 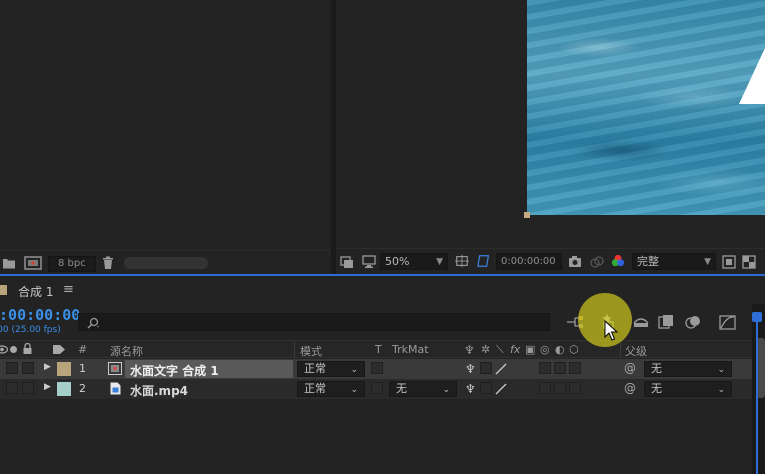 I want to click on label-tag-icon, so click(x=59, y=349).